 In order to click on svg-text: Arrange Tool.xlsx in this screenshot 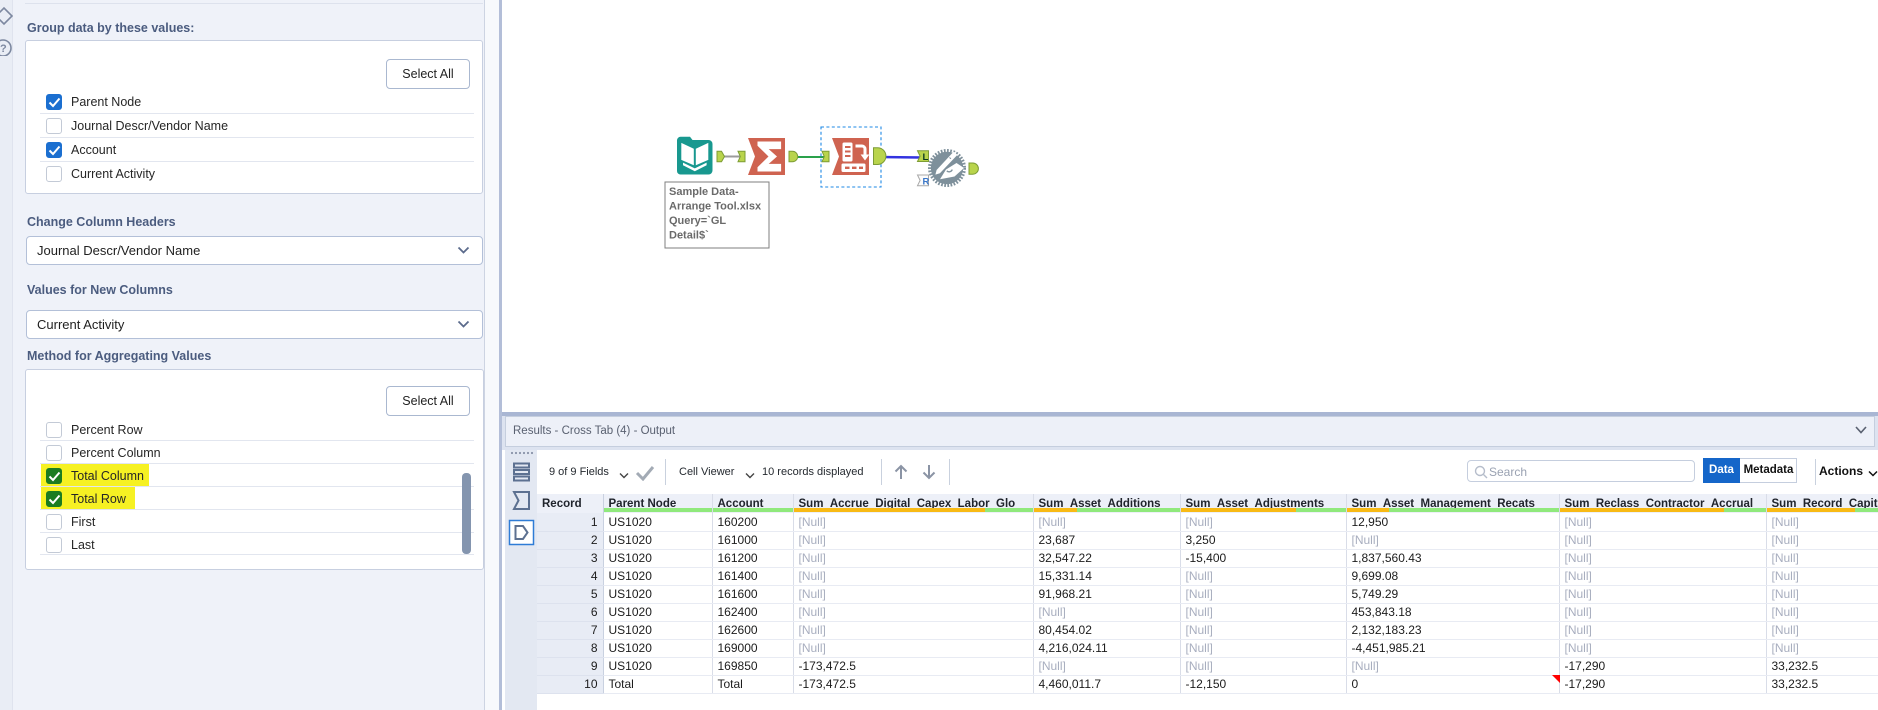, I will do `click(715, 207)`.